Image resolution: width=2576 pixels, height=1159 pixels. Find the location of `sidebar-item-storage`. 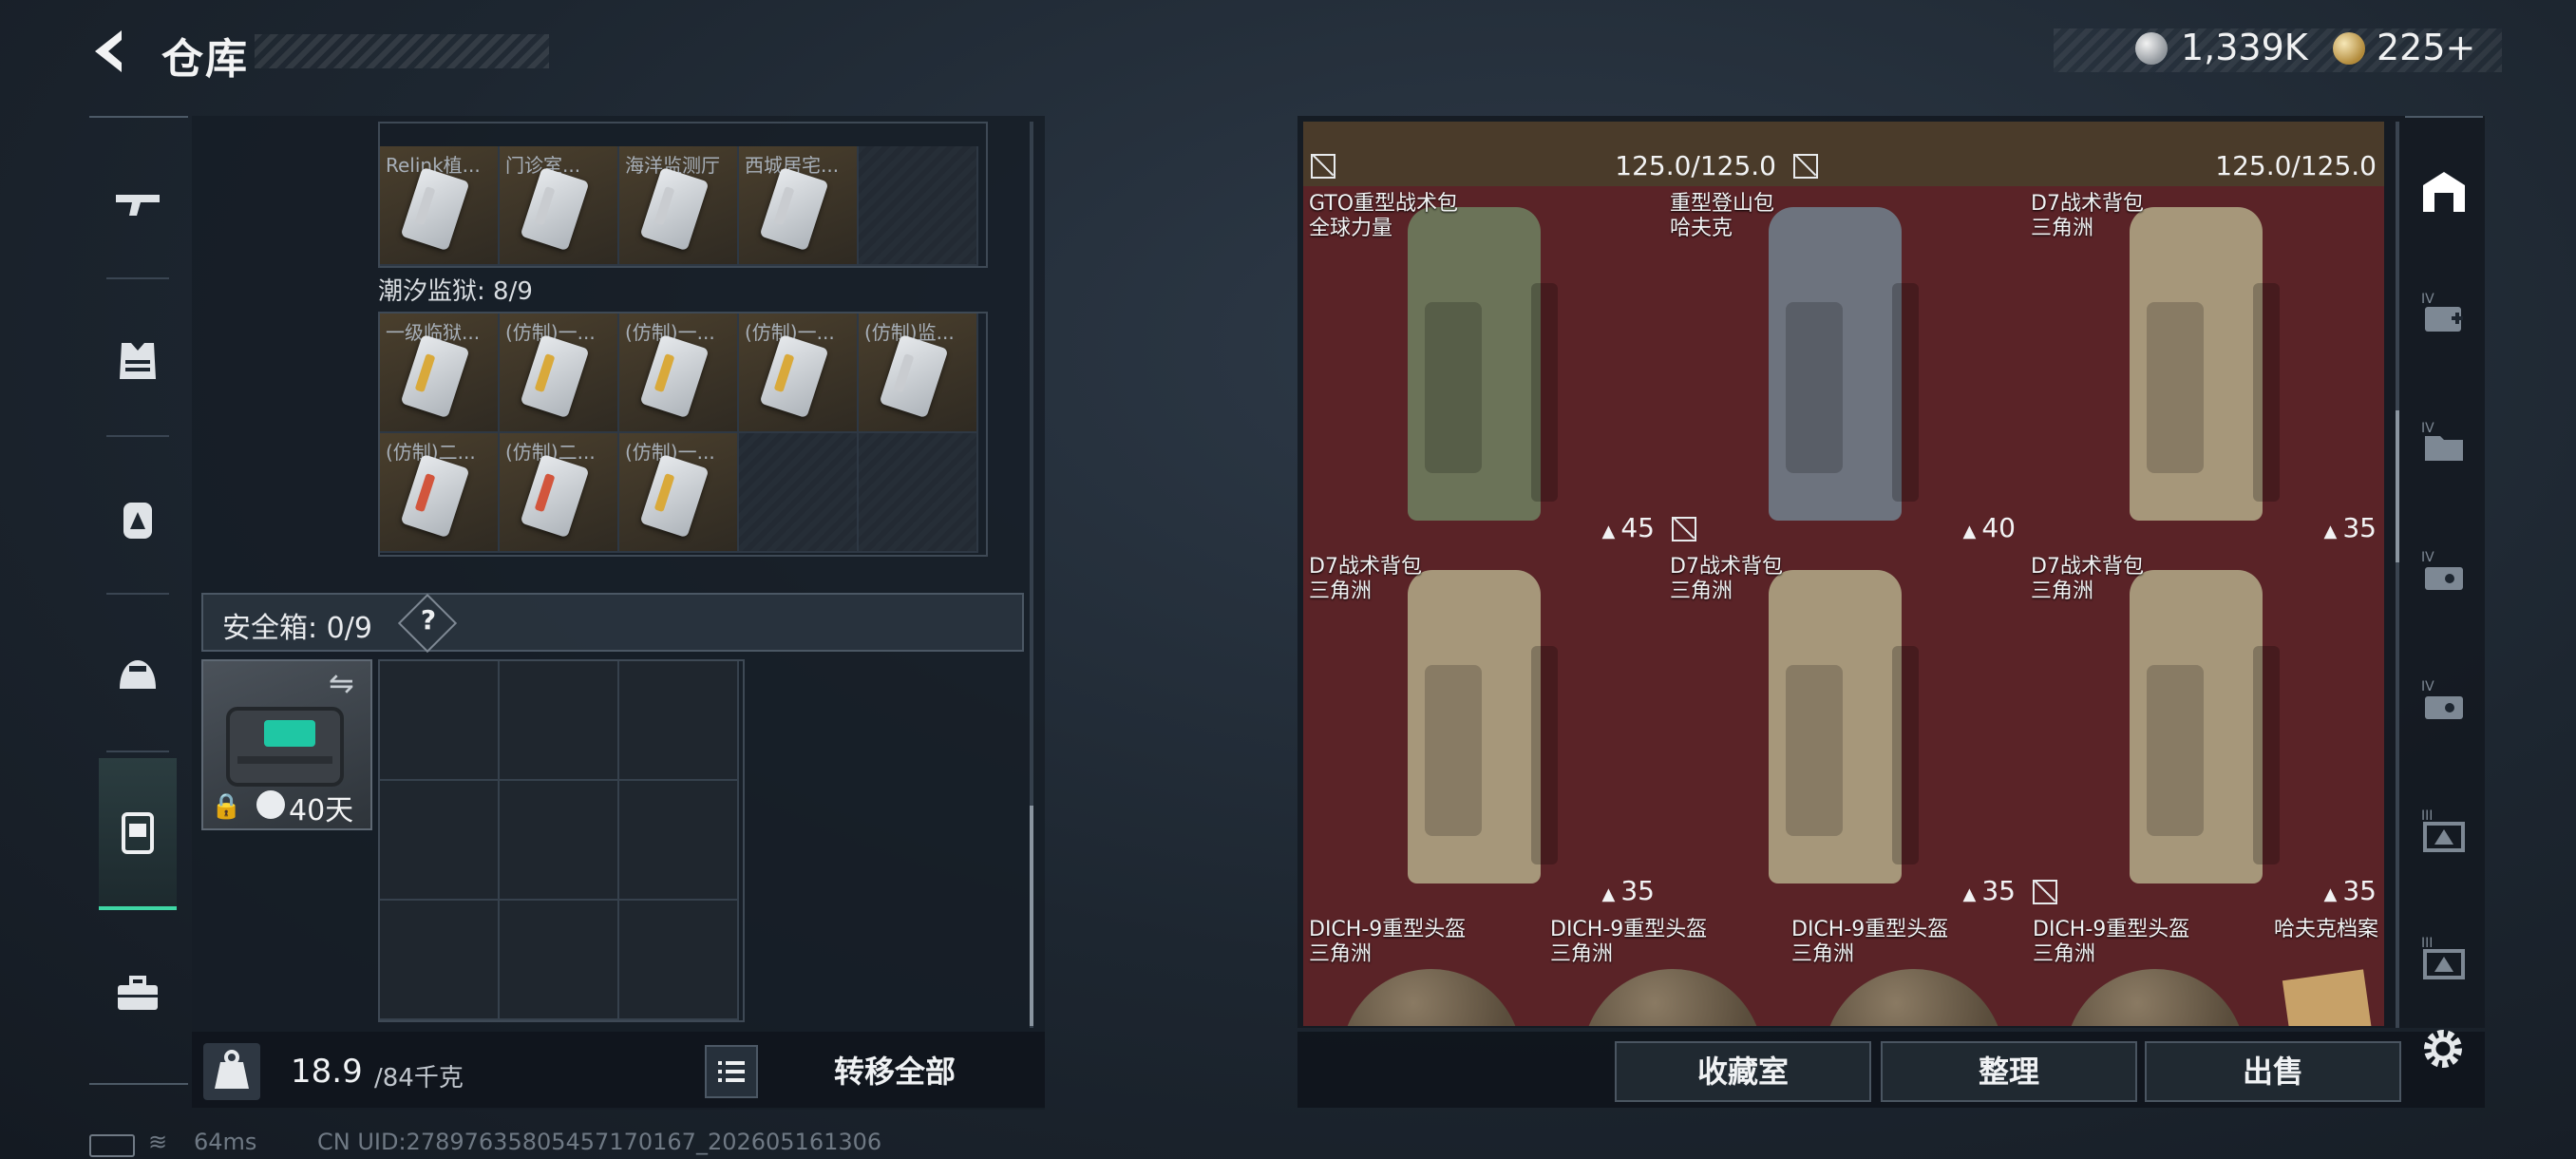

sidebar-item-storage is located at coordinates (138, 832).